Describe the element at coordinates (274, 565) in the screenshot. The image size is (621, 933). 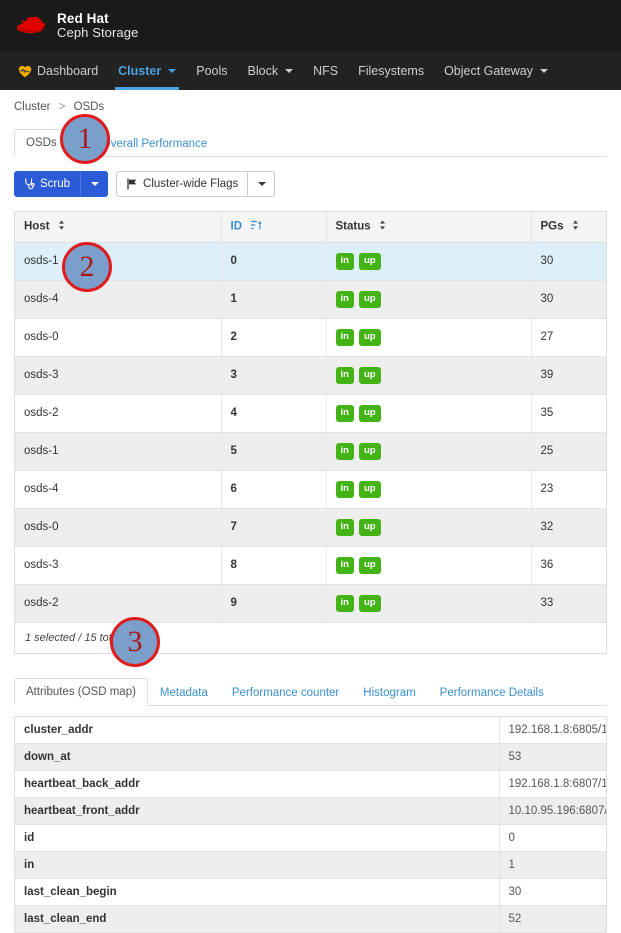
I see `cell-id: 8` at that location.